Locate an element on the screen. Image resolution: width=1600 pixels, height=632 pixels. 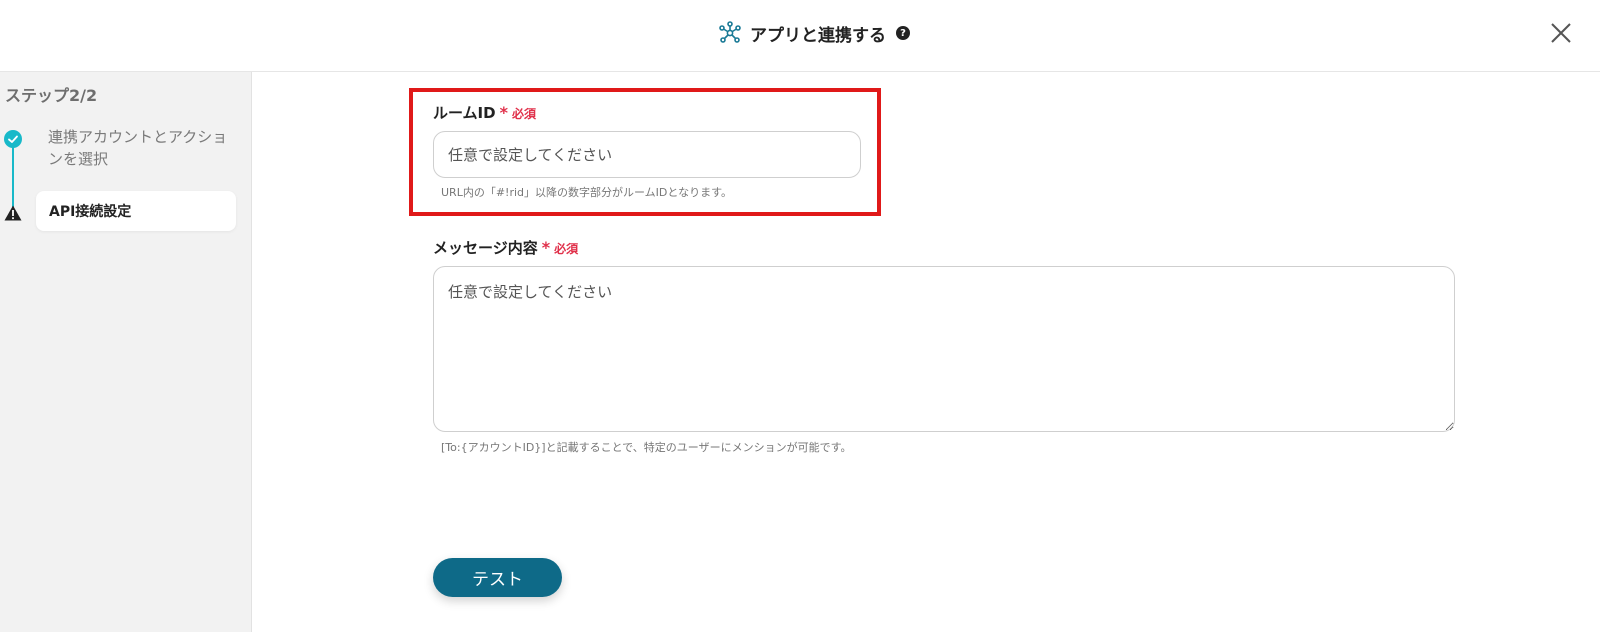
check-icon is located at coordinates (13, 139).